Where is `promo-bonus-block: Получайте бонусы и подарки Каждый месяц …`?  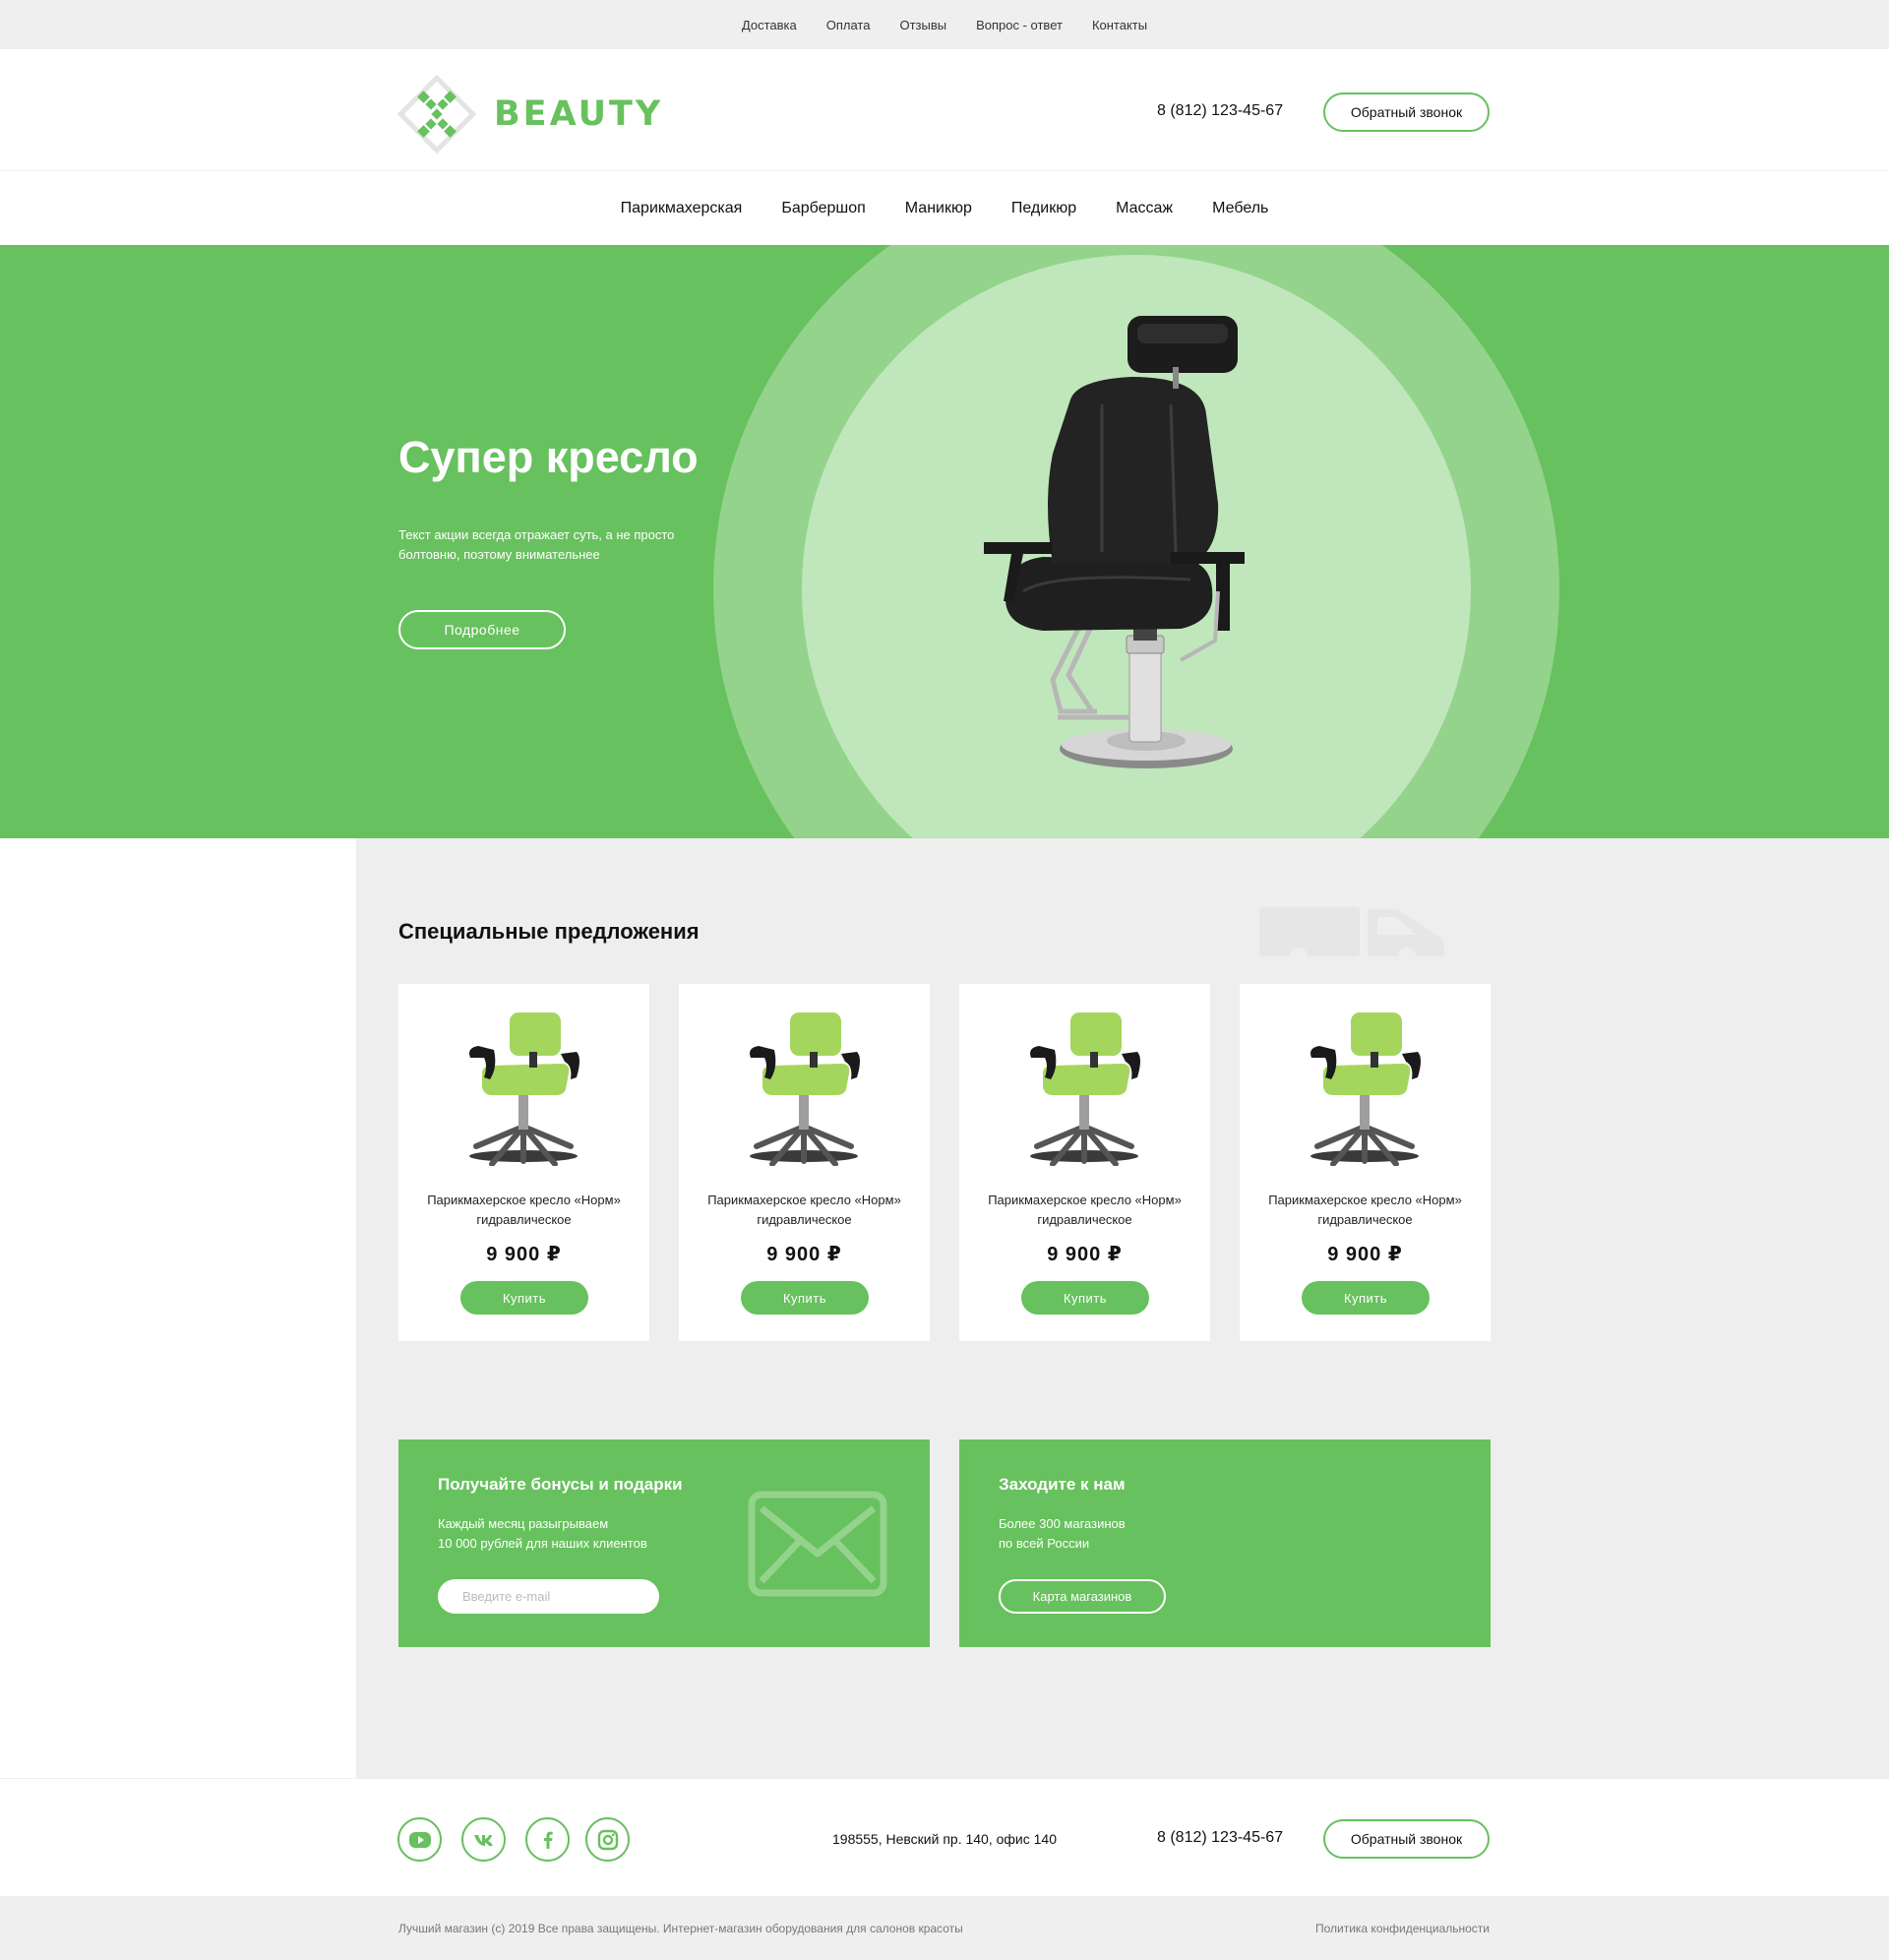
promo-bonus-block: Получайте бонусы и подарки Каждый месяц … is located at coordinates (664, 1543).